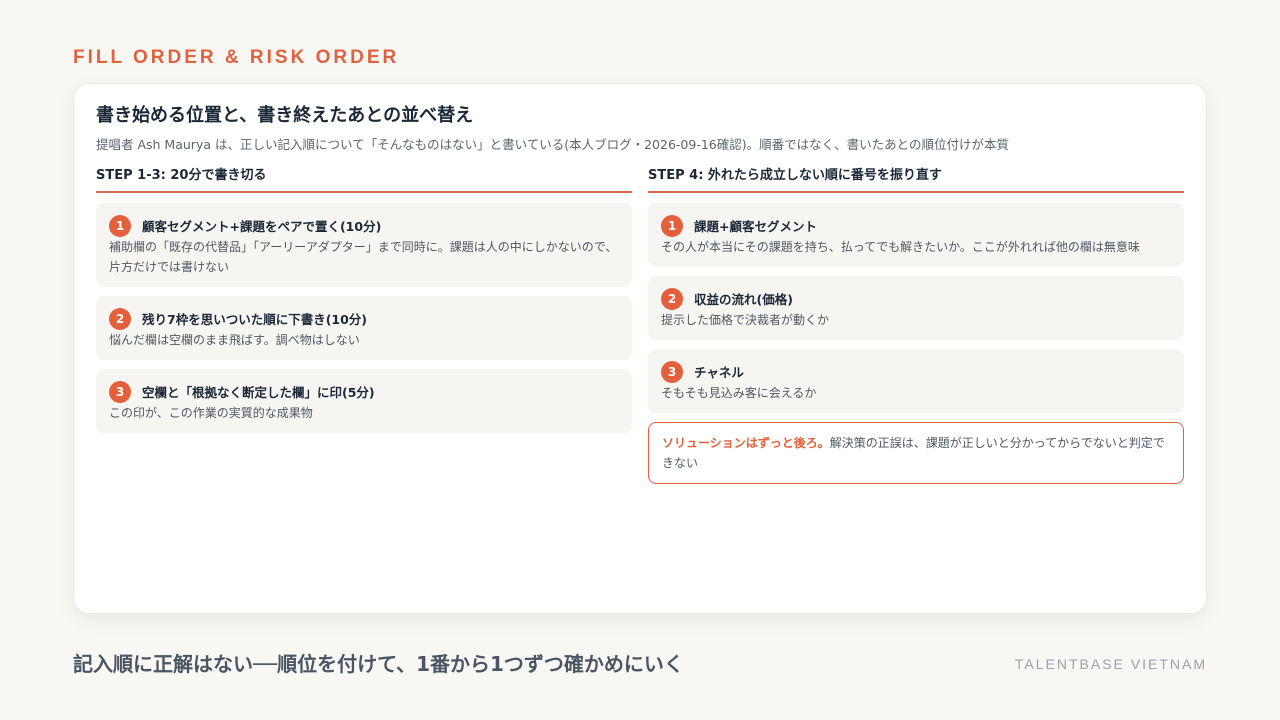 The height and width of the screenshot is (720, 1280). Describe the element at coordinates (743, 299) in the screenshot. I see `step-title: 収益の流れ(価格)` at that location.